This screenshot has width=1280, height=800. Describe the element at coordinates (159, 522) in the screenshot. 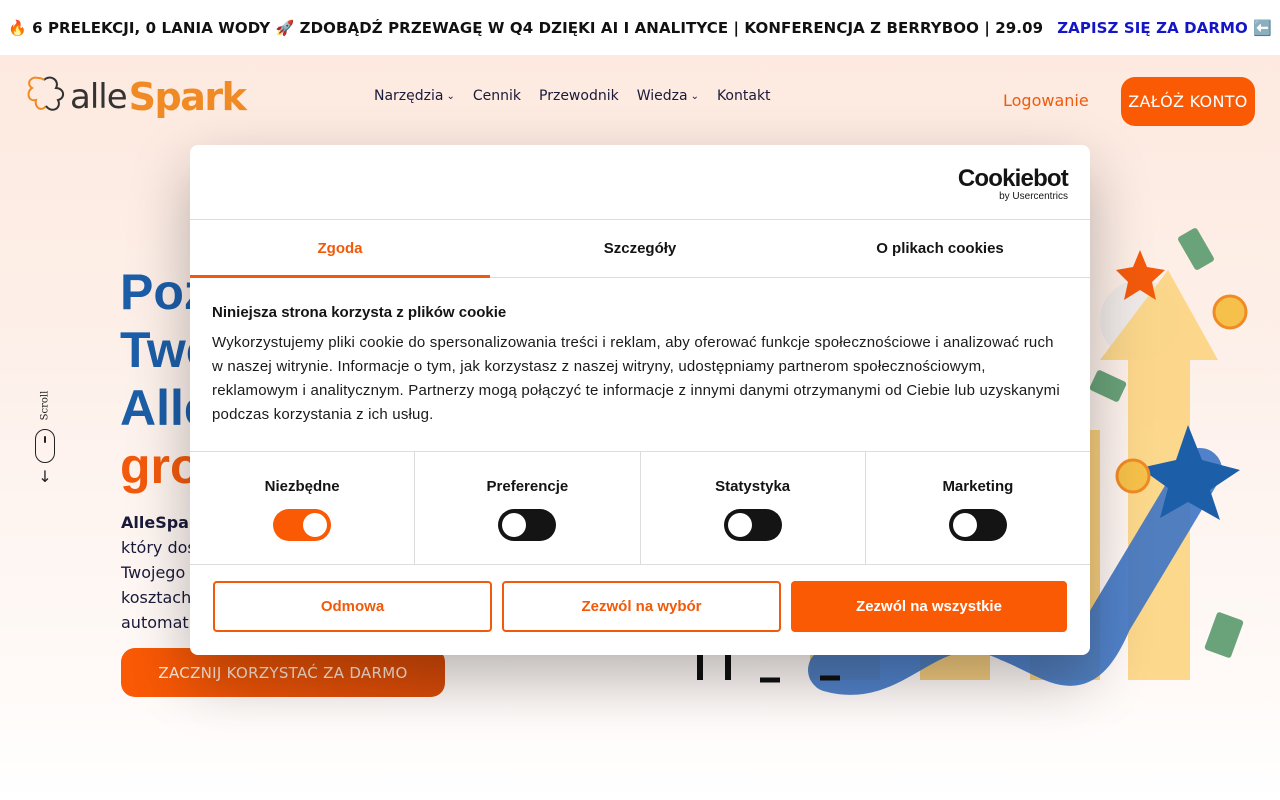

I see `hero-brand: AlleSpar` at that location.